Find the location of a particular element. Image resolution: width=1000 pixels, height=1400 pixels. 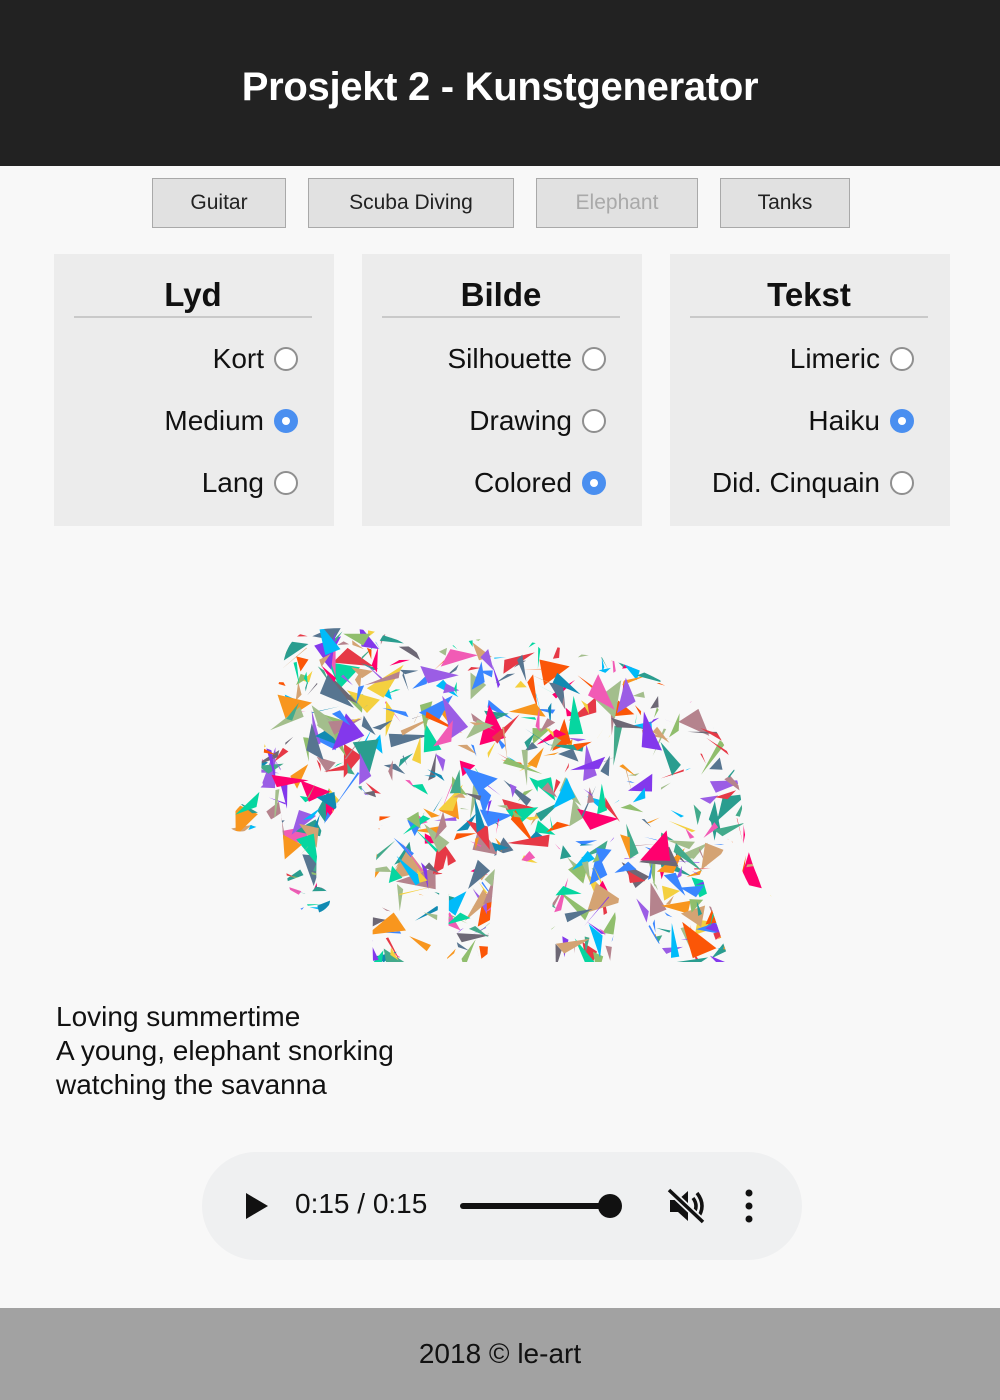

radio-kort is located at coordinates (286, 359).